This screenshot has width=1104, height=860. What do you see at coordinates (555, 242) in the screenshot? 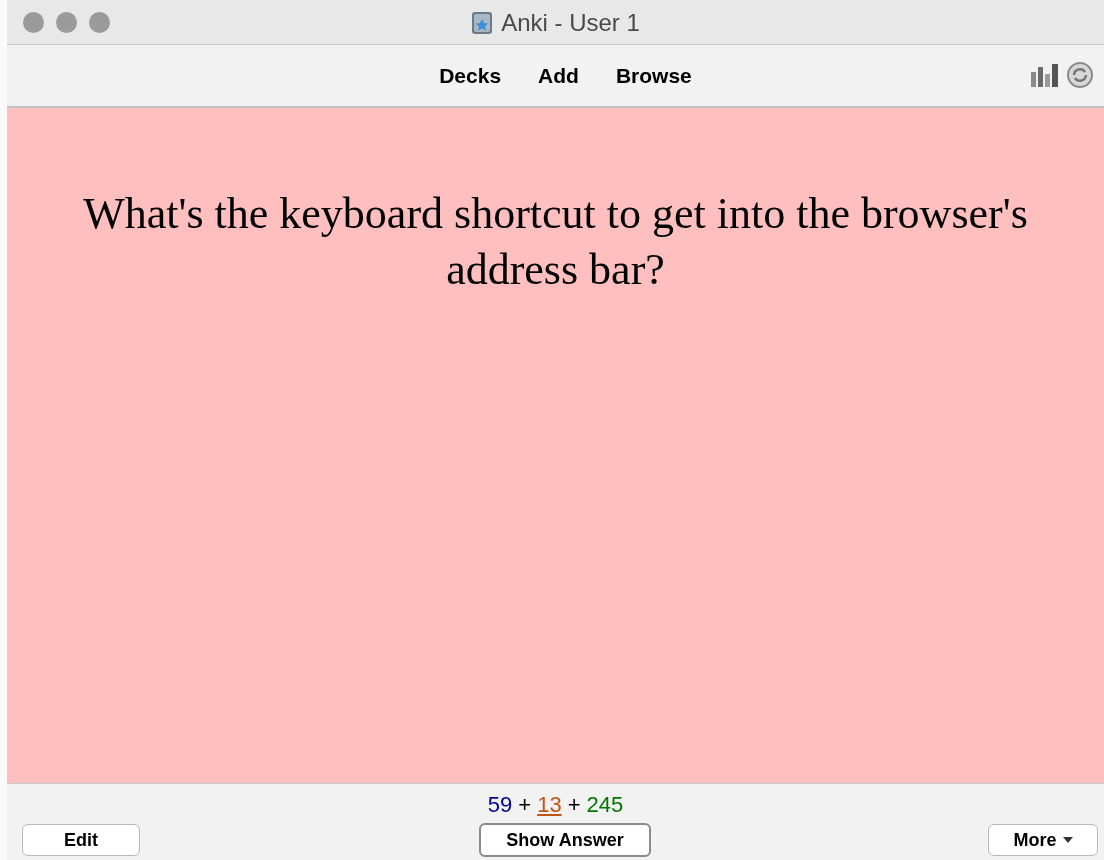
I see `question-text: What's the keyboard shortcut to get into the browser's address bar?` at bounding box center [555, 242].